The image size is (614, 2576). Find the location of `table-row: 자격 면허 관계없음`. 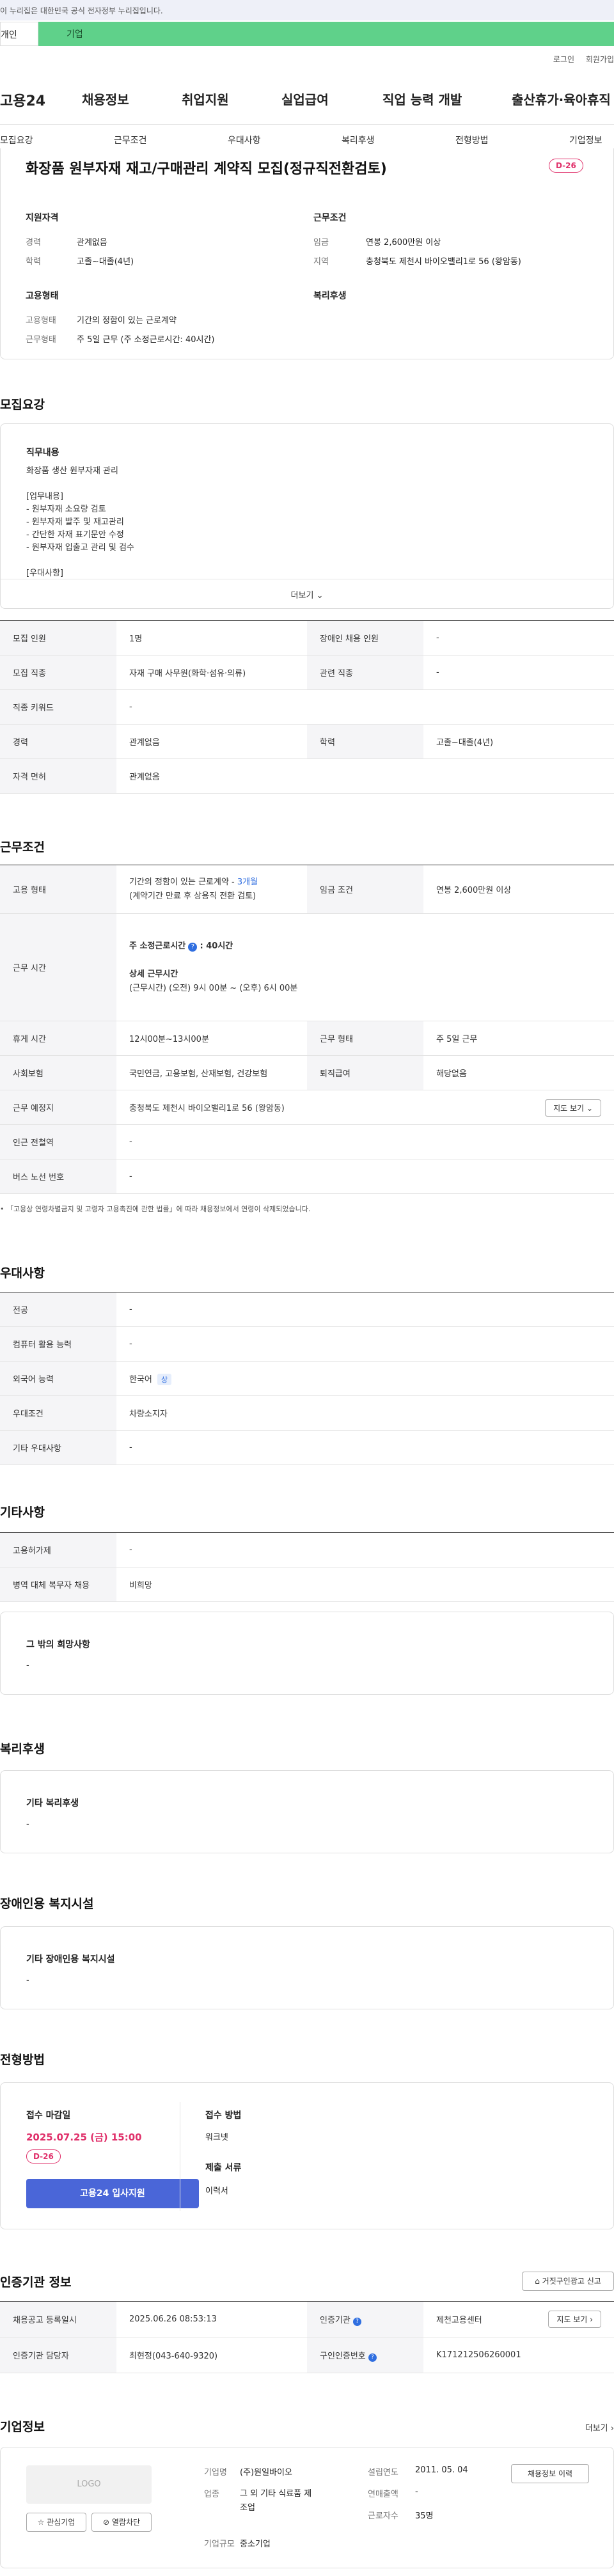

table-row: 자격 면허 관계없음 is located at coordinates (307, 776).